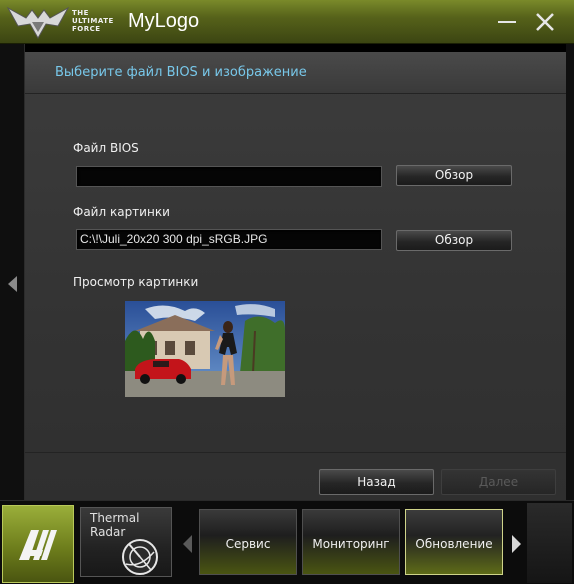  Describe the element at coordinates (140, 557) in the screenshot. I see `radar-icon` at that location.